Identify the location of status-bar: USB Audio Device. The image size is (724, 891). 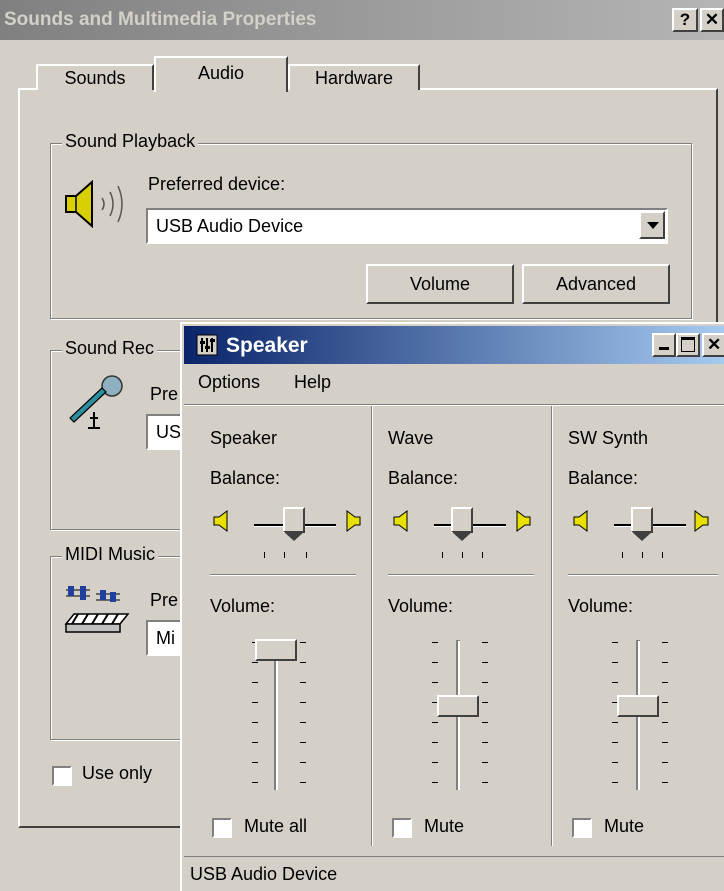
(454, 873).